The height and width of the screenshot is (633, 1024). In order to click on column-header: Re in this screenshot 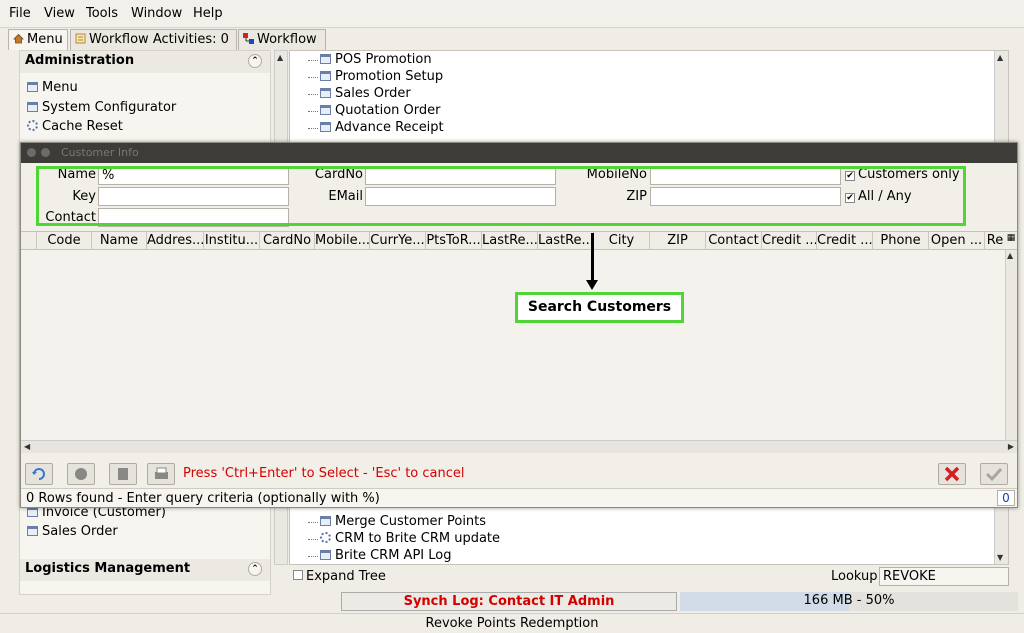, I will do `click(995, 241)`.